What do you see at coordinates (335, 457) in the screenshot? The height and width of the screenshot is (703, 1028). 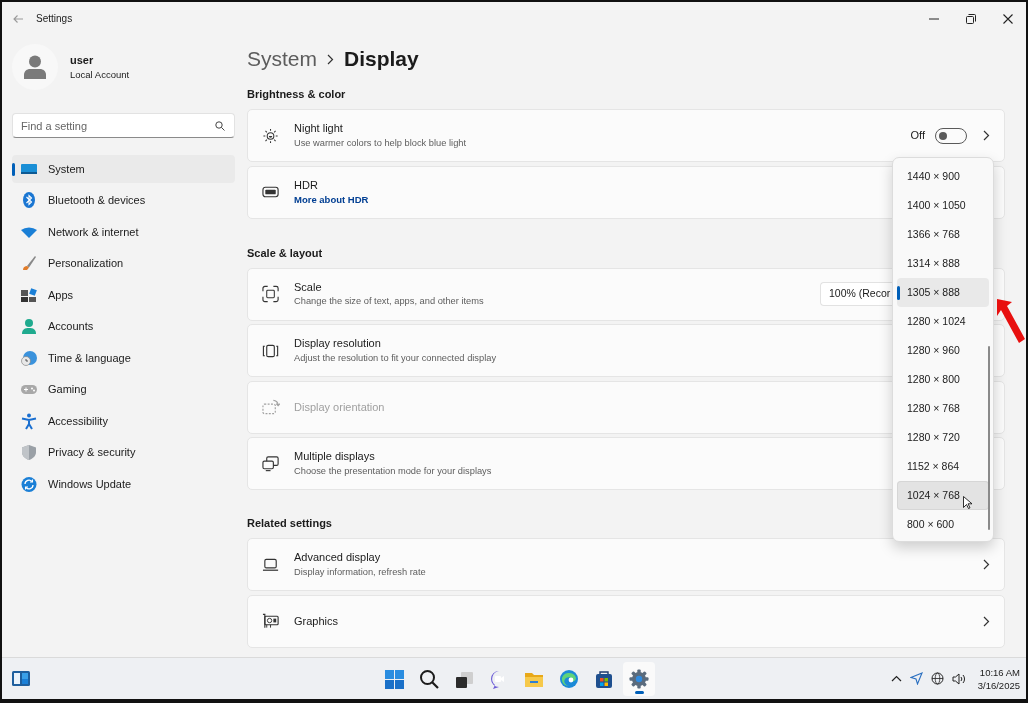 I see `setting-title: Multiple displays` at bounding box center [335, 457].